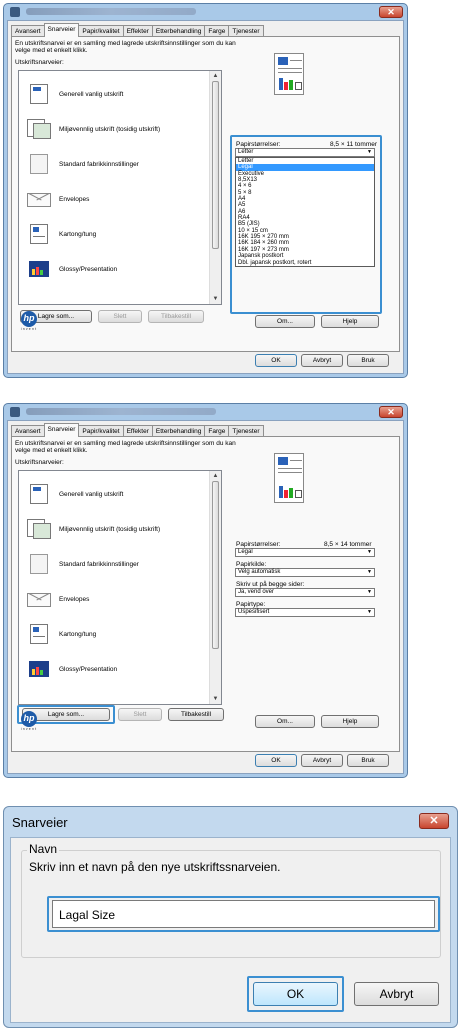 This screenshot has width=469, height=1032. I want to click on name-group-label: Navn, so click(43, 849).